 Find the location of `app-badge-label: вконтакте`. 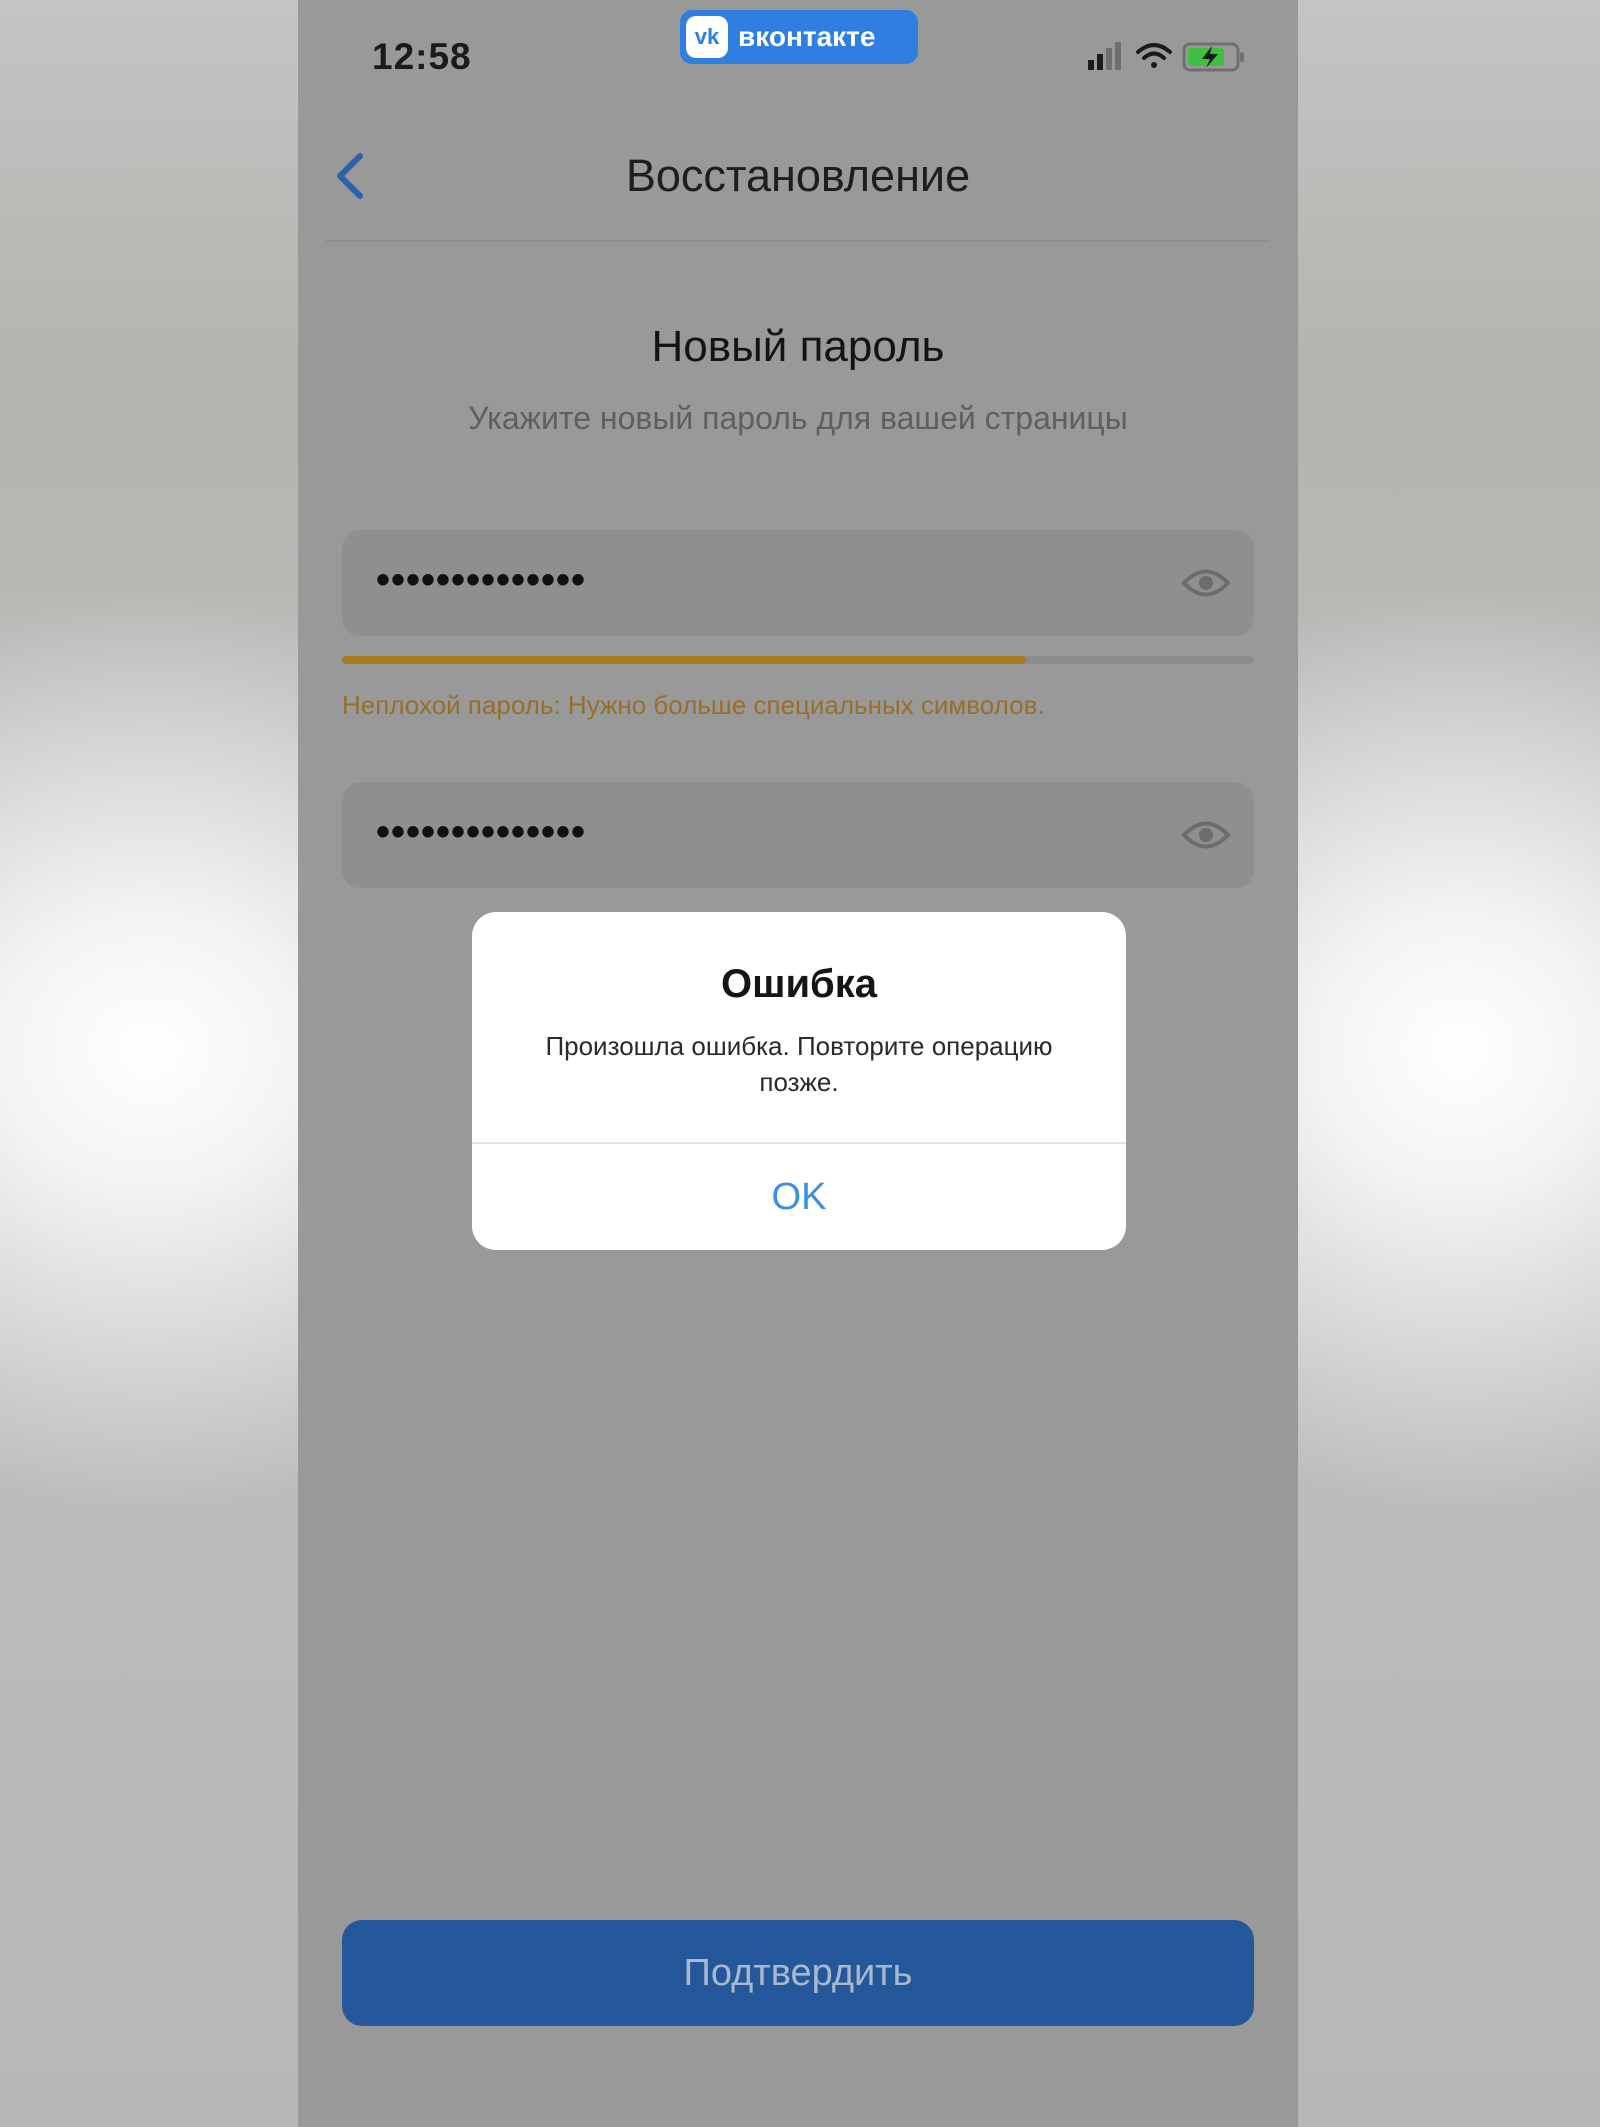

app-badge-label: вконтакте is located at coordinates (807, 36).